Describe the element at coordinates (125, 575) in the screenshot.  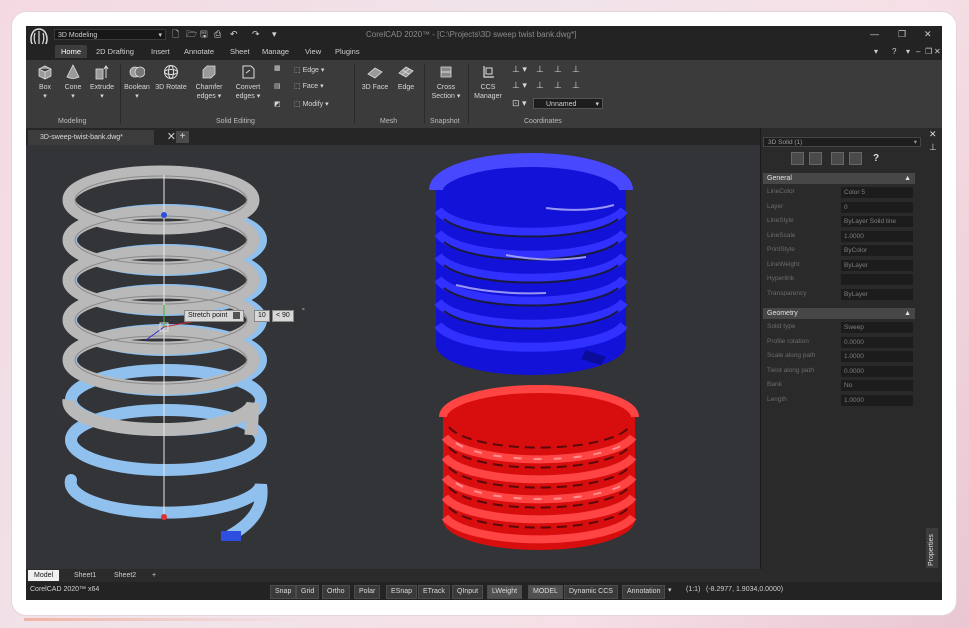
I see `tab-sheet2: Sheet2` at that location.